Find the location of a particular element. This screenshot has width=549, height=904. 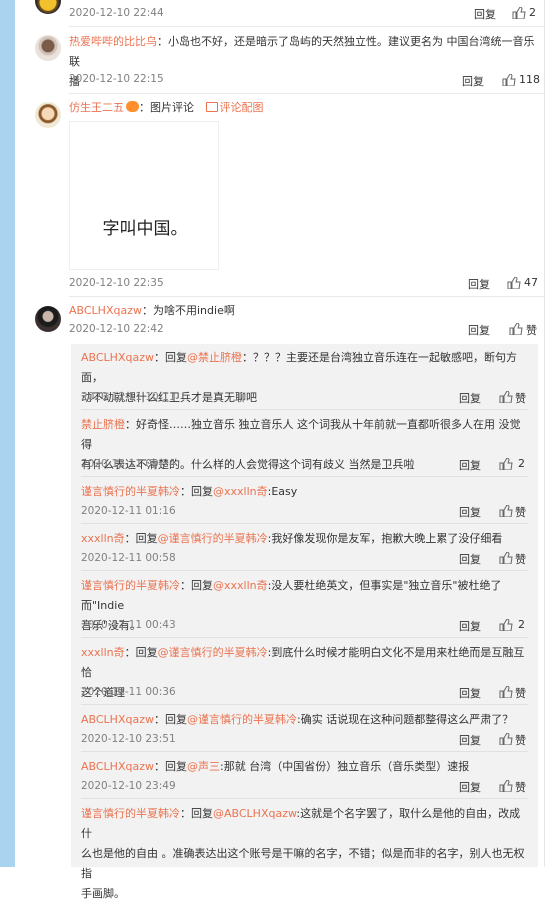

comment-image: 字叫中国。 is located at coordinates (144, 195).